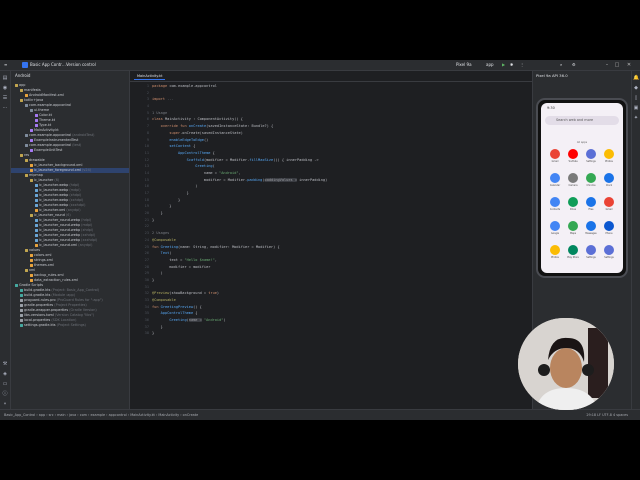  What do you see at coordinates (342, 267) in the screenshot?
I see `code-line: modifier = modifier` at bounding box center [342, 267].